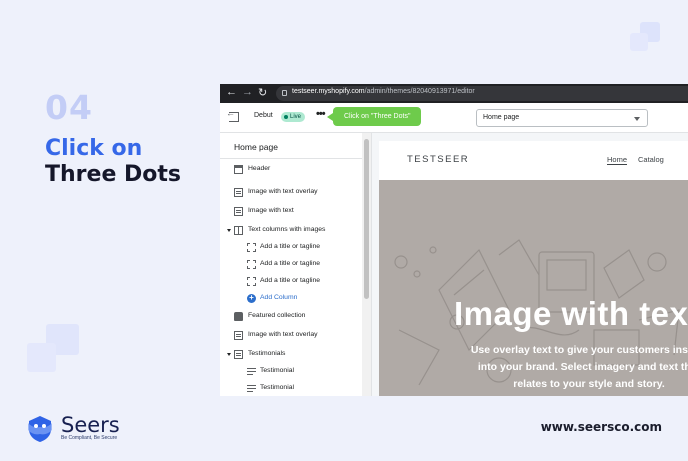 Image resolution: width=688 pixels, height=461 pixels. I want to click on nav-link-catalog: Catalog, so click(651, 159).